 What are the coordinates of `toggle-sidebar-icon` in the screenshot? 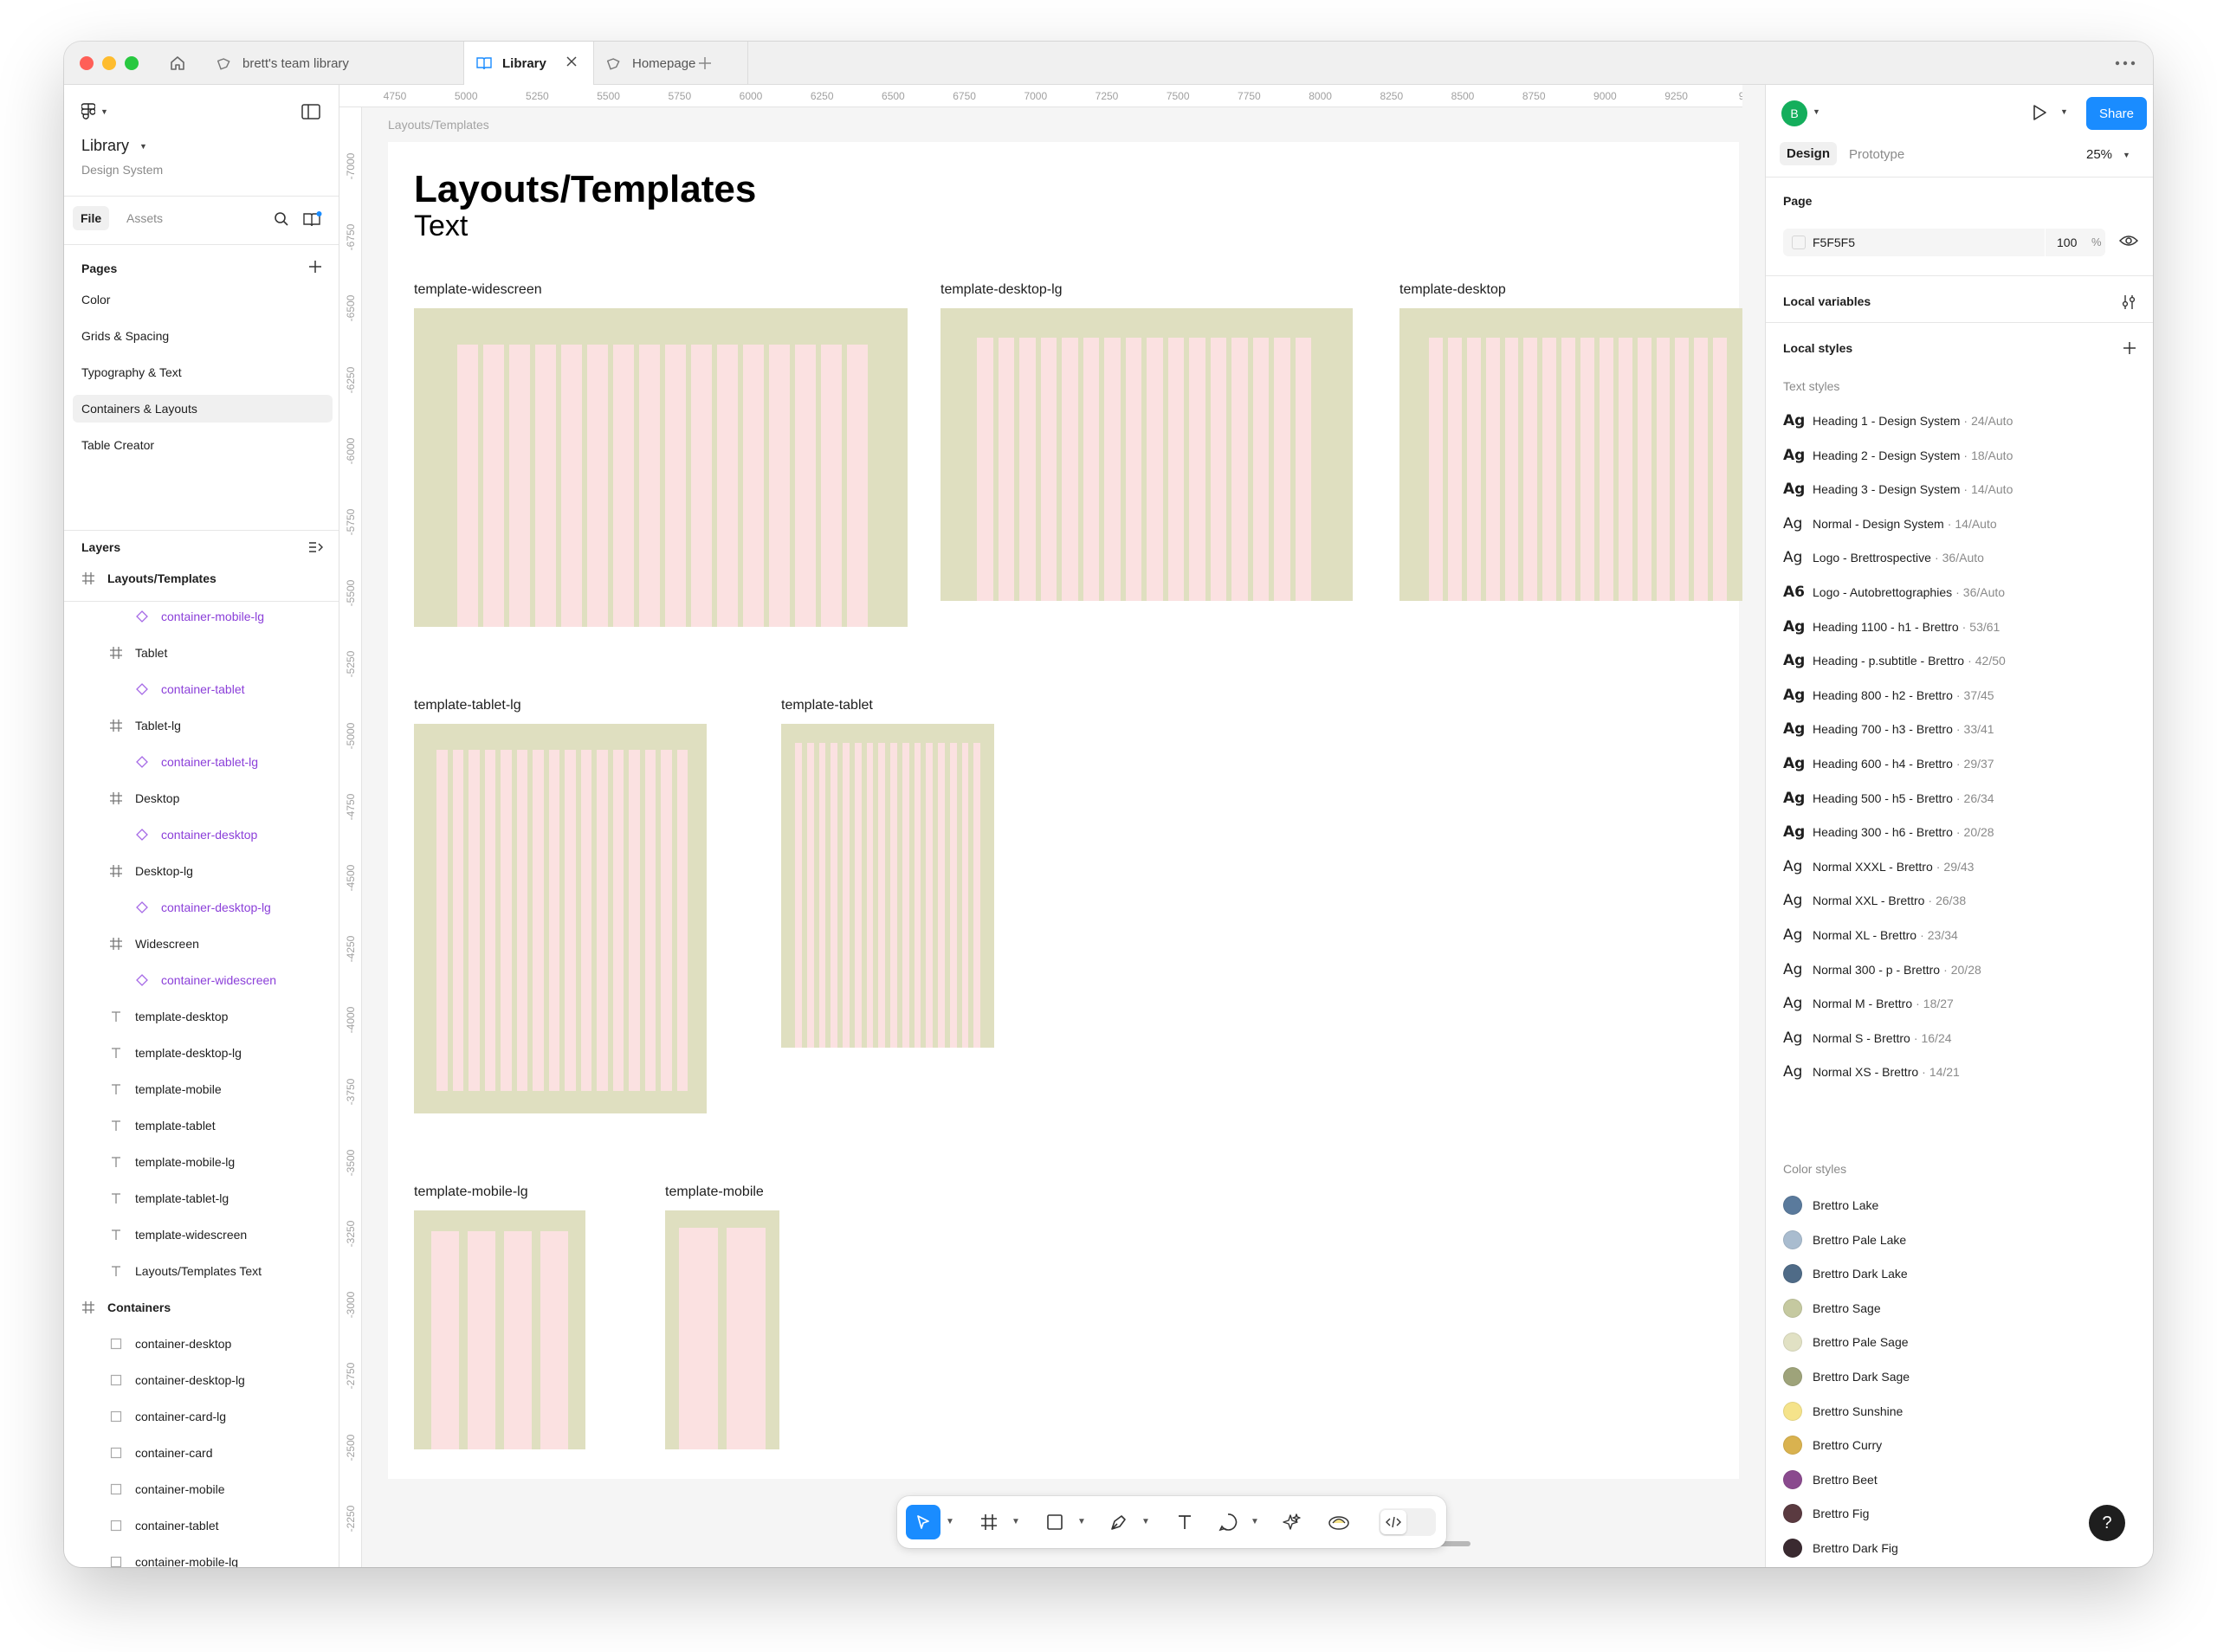 It's located at (310, 114).